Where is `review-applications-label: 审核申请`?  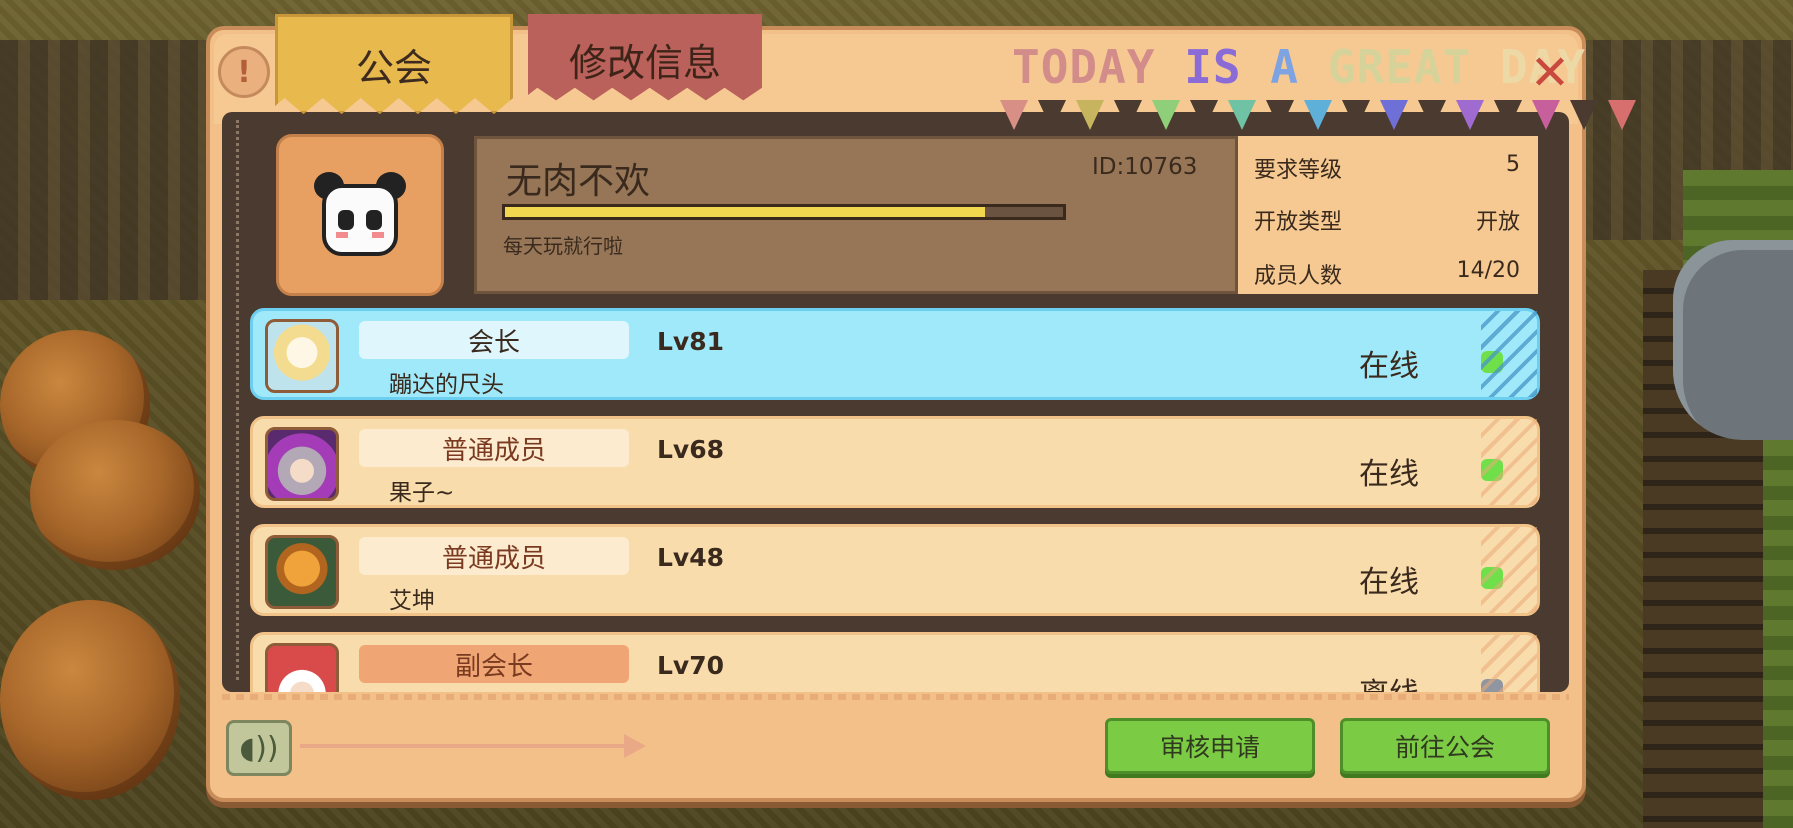 review-applications-label: 审核申请 is located at coordinates (1209, 747).